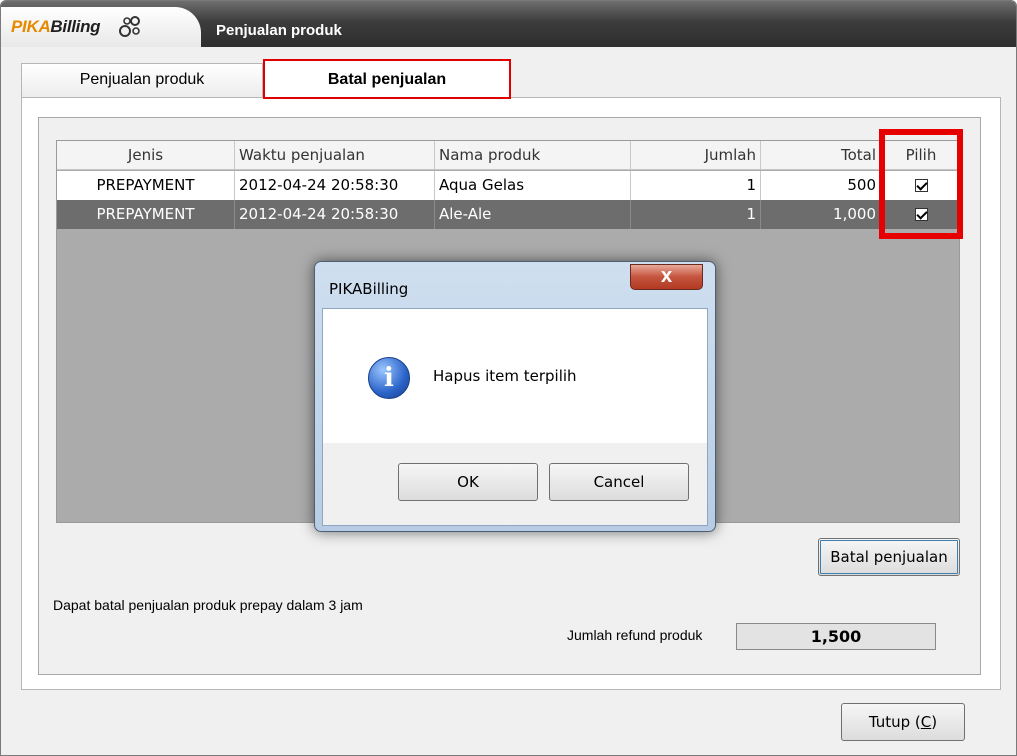 Image resolution: width=1017 pixels, height=756 pixels. I want to click on column-header-total: Total, so click(821, 155).